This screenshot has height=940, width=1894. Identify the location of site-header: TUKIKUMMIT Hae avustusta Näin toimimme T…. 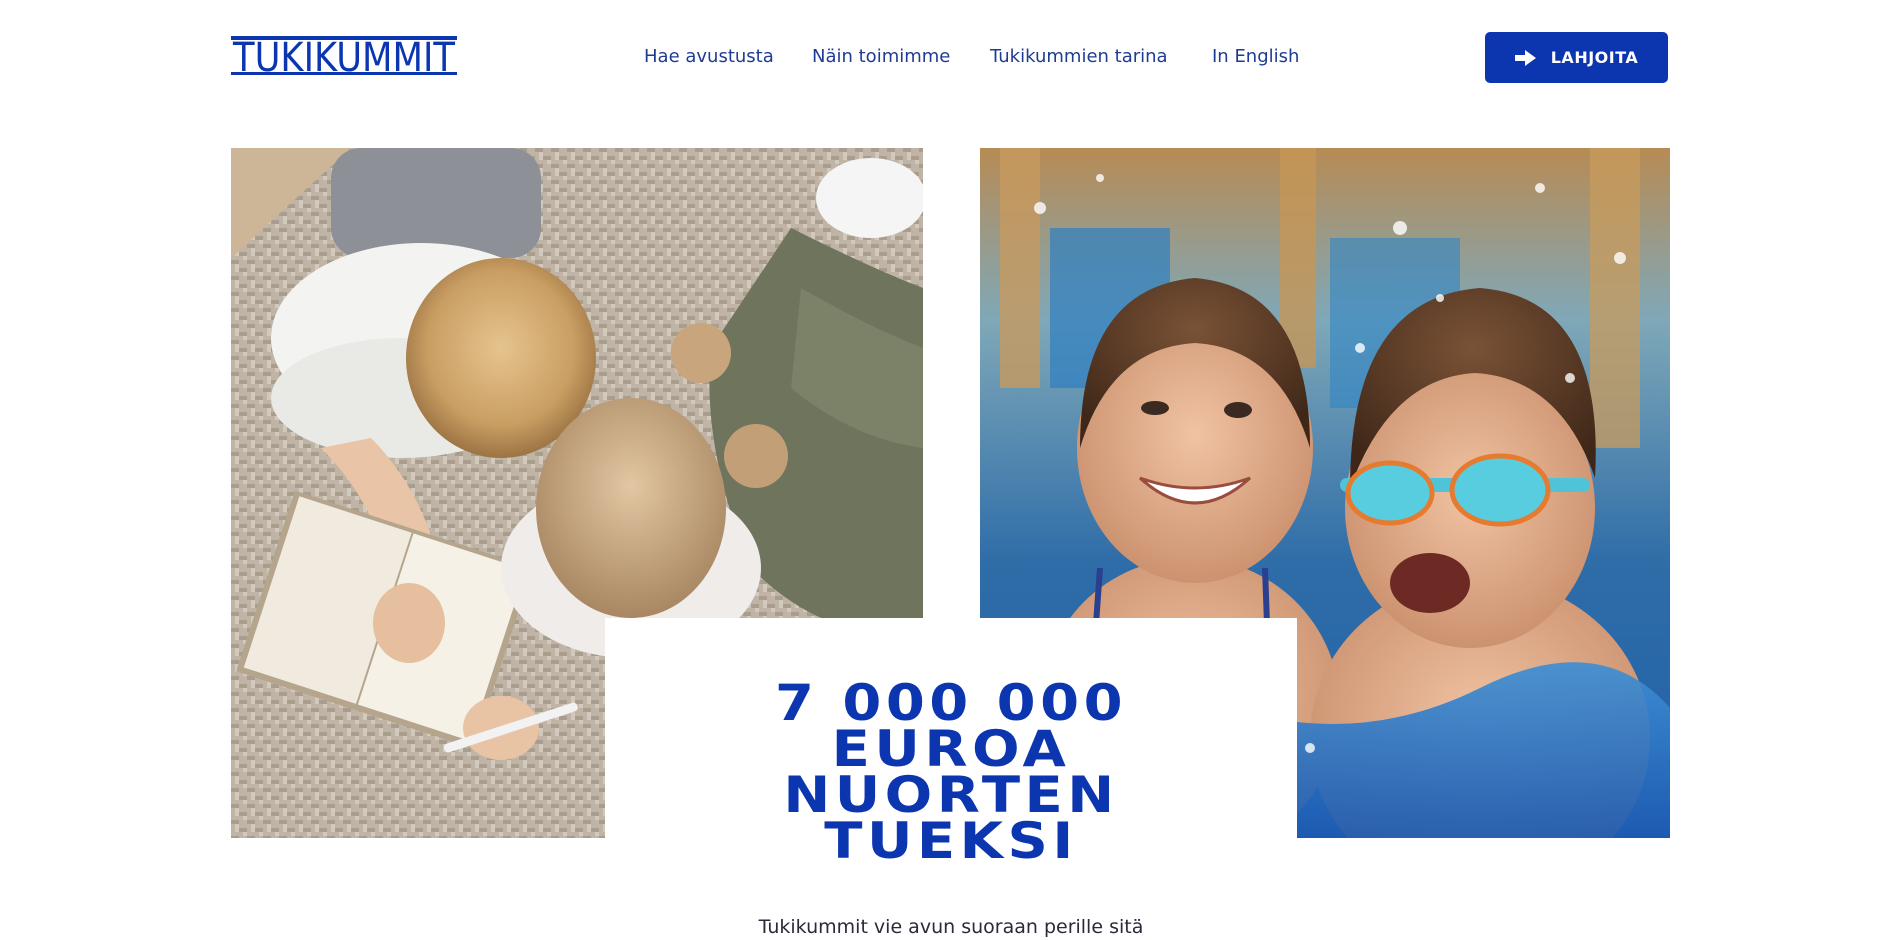
(947, 56).